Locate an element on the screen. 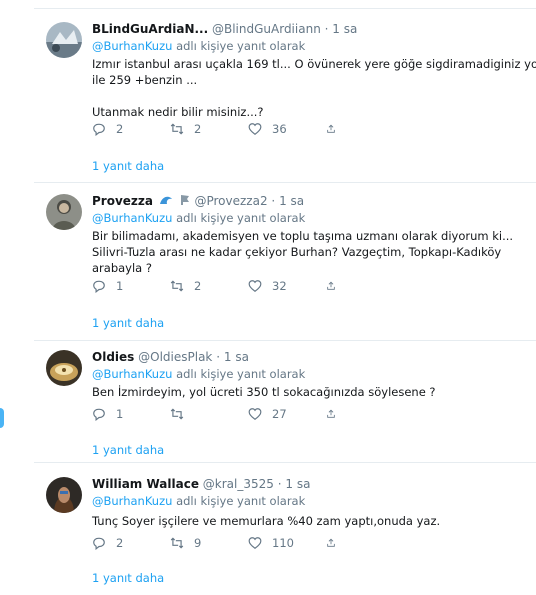  like-count: 110 is located at coordinates (283, 543).